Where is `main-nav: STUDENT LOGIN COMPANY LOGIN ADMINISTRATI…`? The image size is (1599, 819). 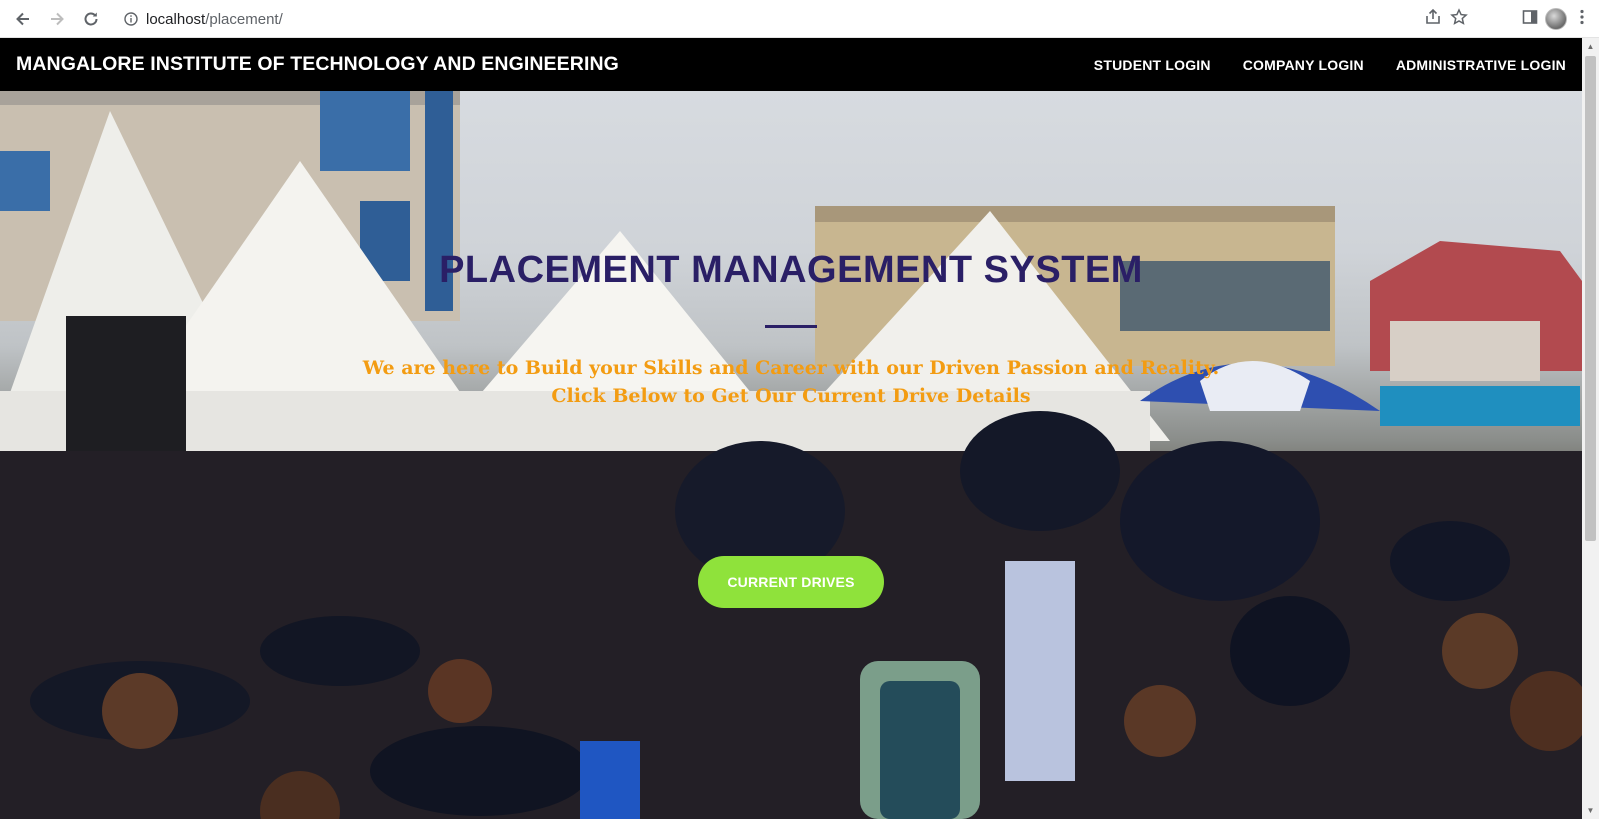
main-nav: STUDENT LOGIN COMPANY LOGIN ADMINISTRATI… is located at coordinates (1314, 65).